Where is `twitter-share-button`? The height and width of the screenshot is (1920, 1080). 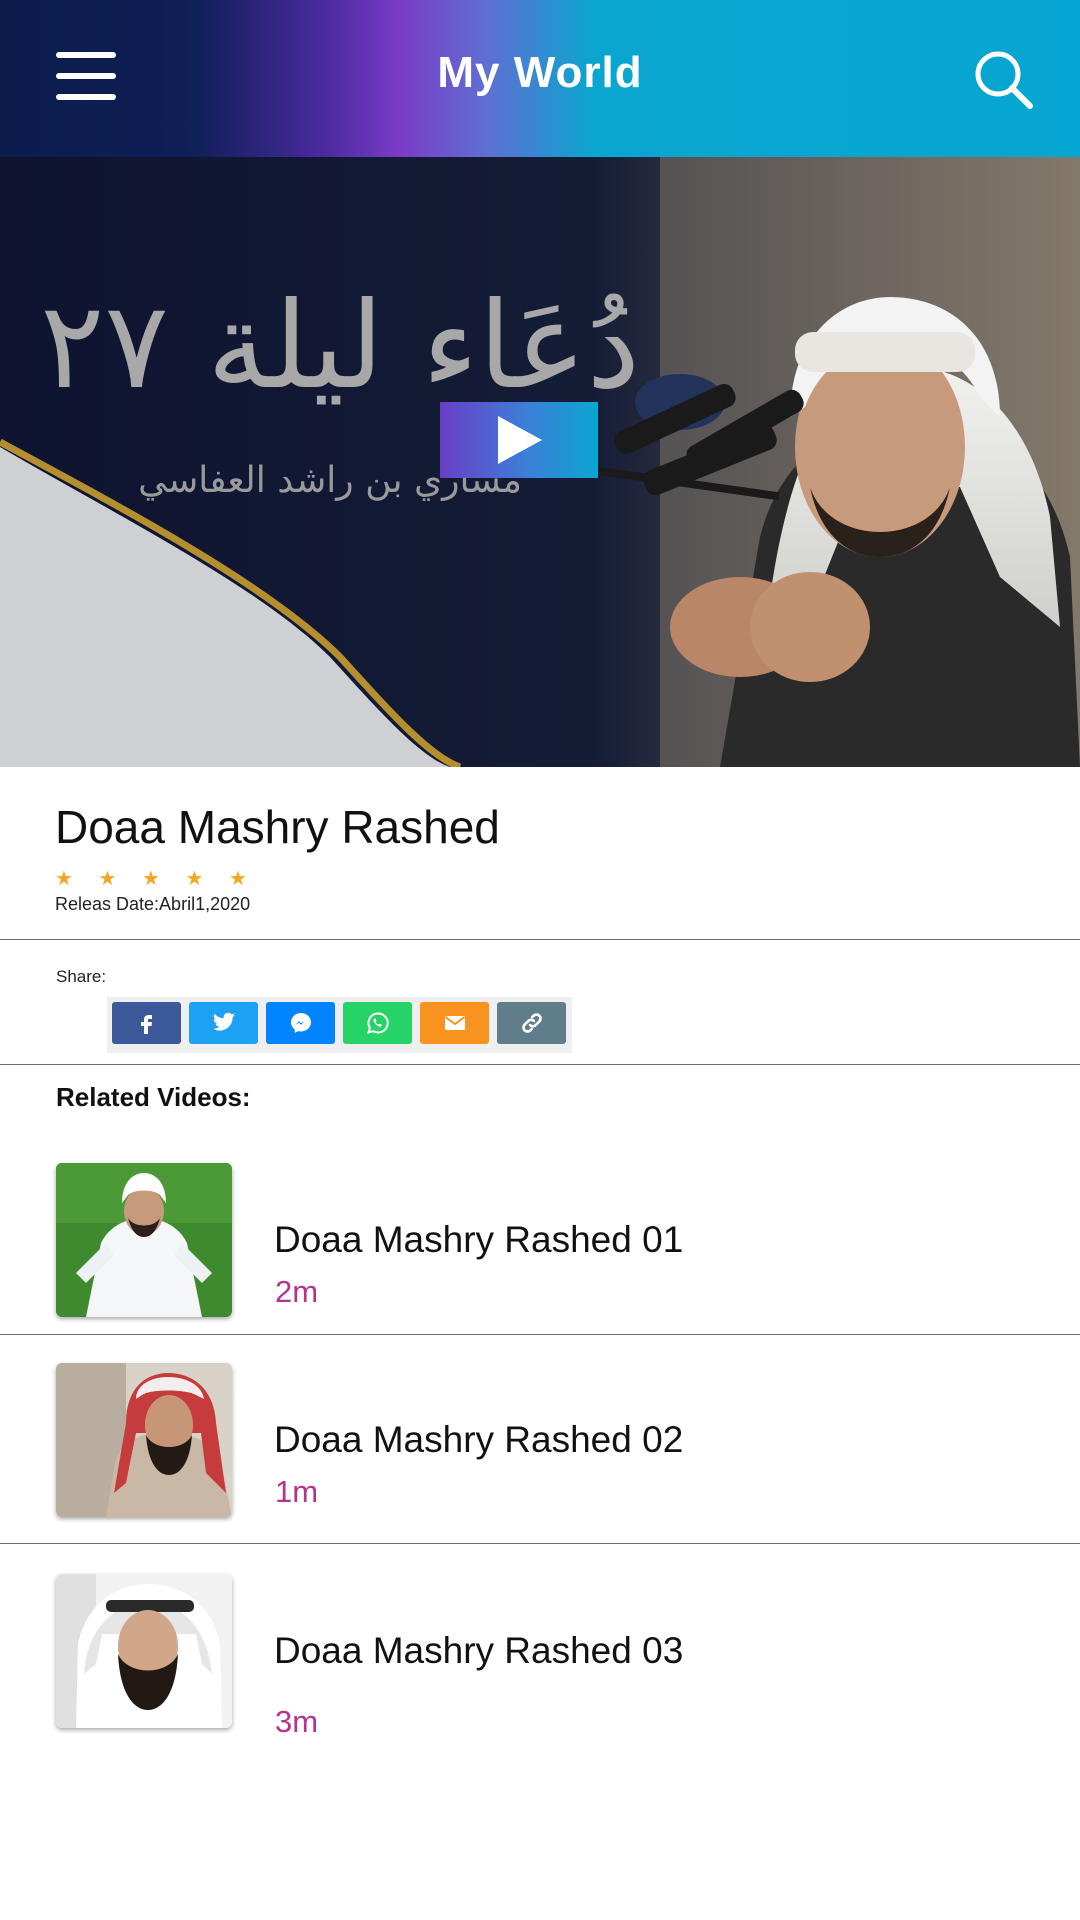 twitter-share-button is located at coordinates (223, 1023).